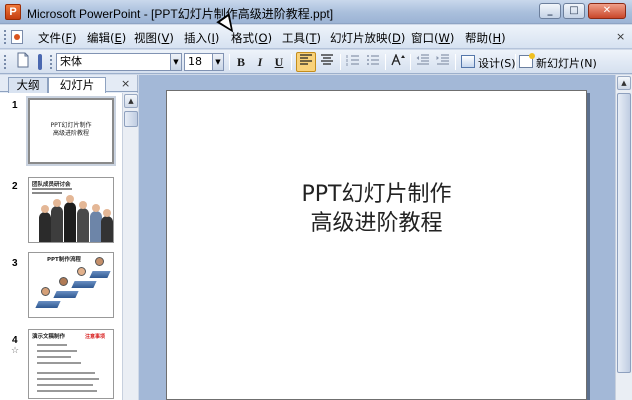 Image resolution: width=632 pixels, height=400 pixels. What do you see at coordinates (64, 260) in the screenshot?
I see `thumb-heading: PPT制作流程` at bounding box center [64, 260].